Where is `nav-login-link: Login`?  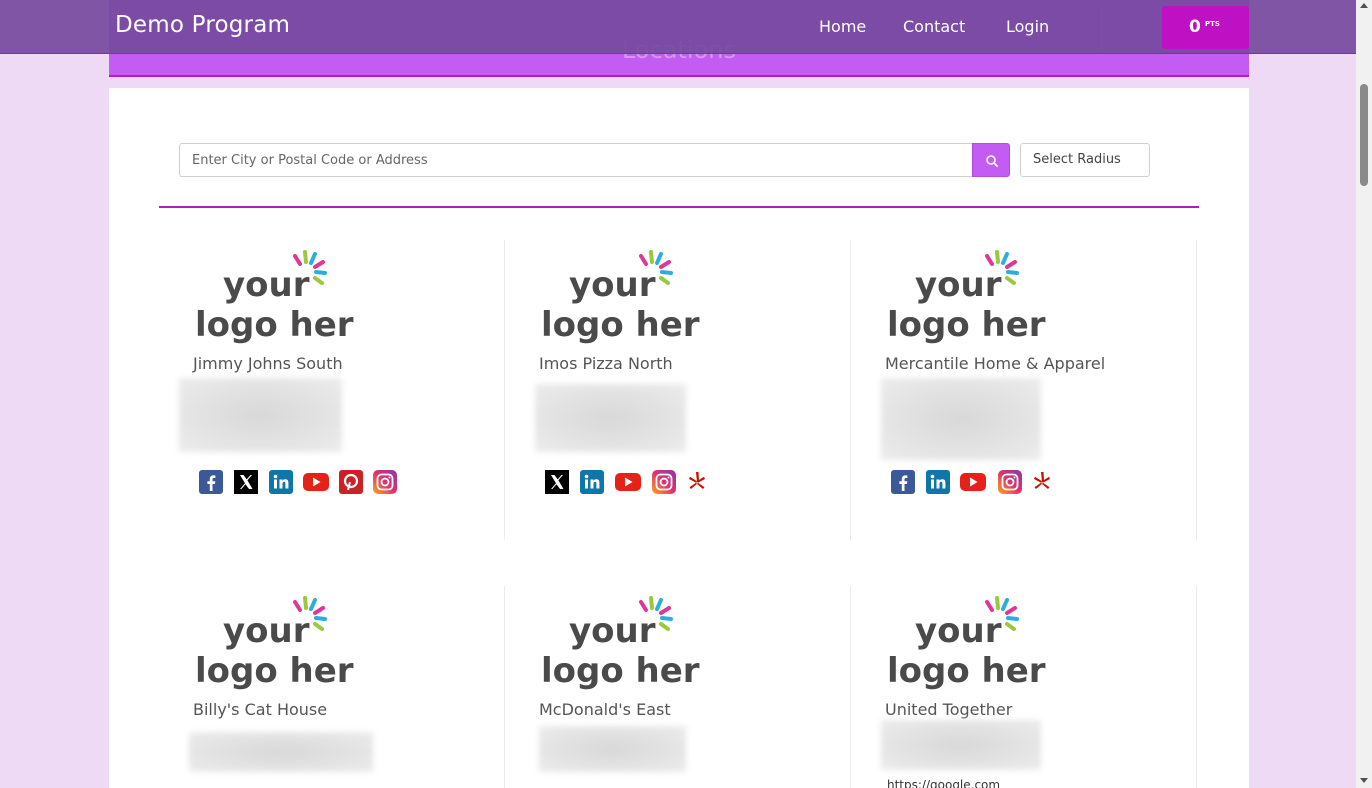
nav-login-link: Login is located at coordinates (1027, 26).